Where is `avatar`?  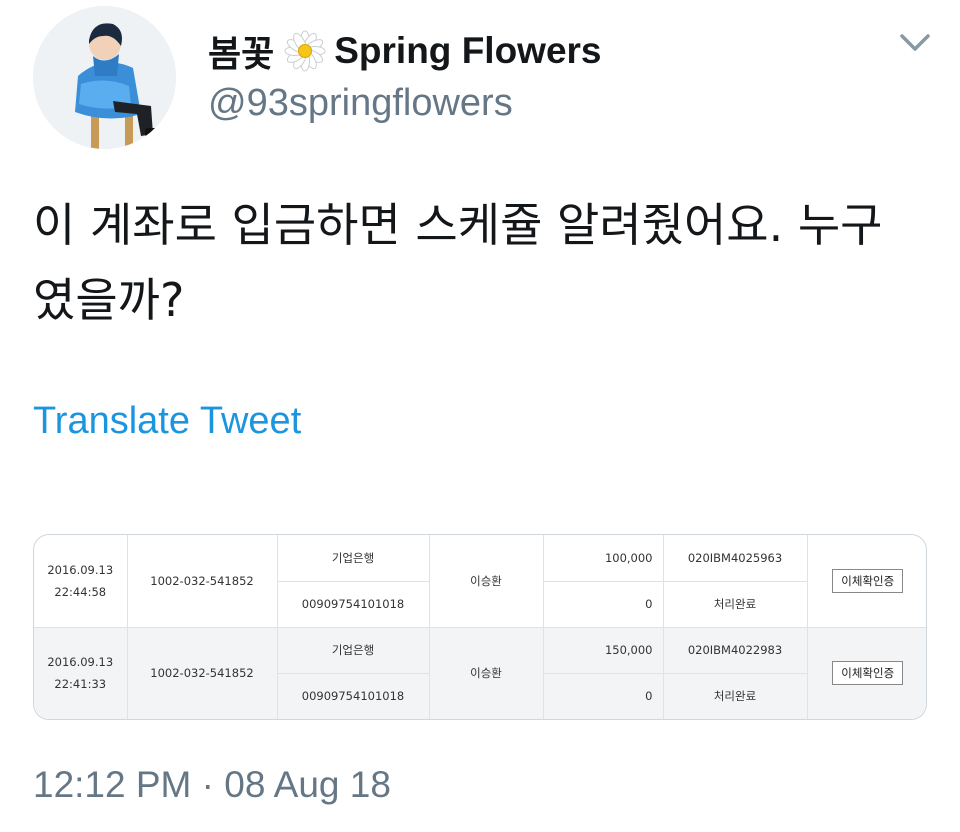
avatar is located at coordinates (104, 77).